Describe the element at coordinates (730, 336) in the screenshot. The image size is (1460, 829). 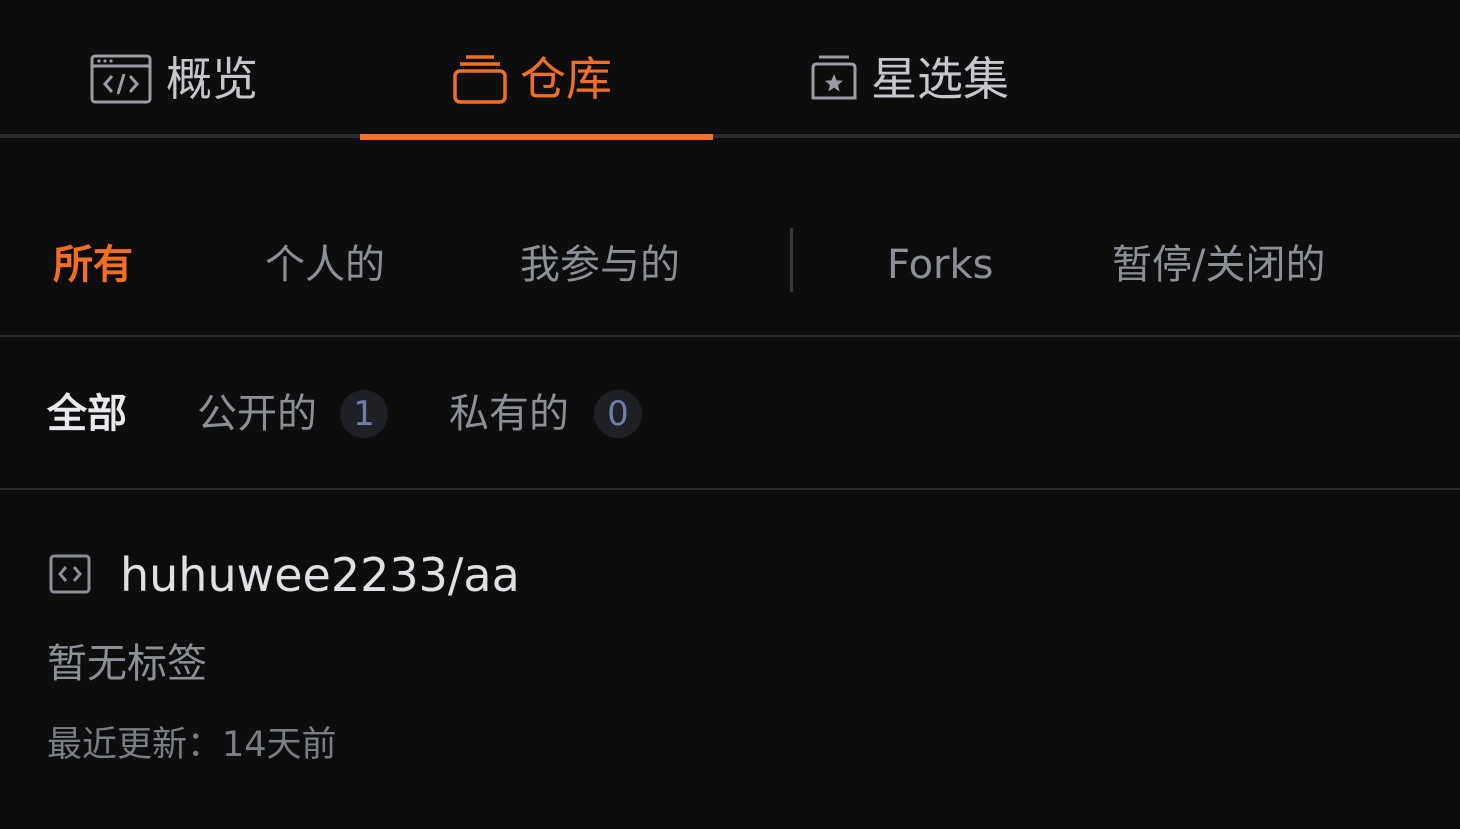
I see `filter-divider` at that location.